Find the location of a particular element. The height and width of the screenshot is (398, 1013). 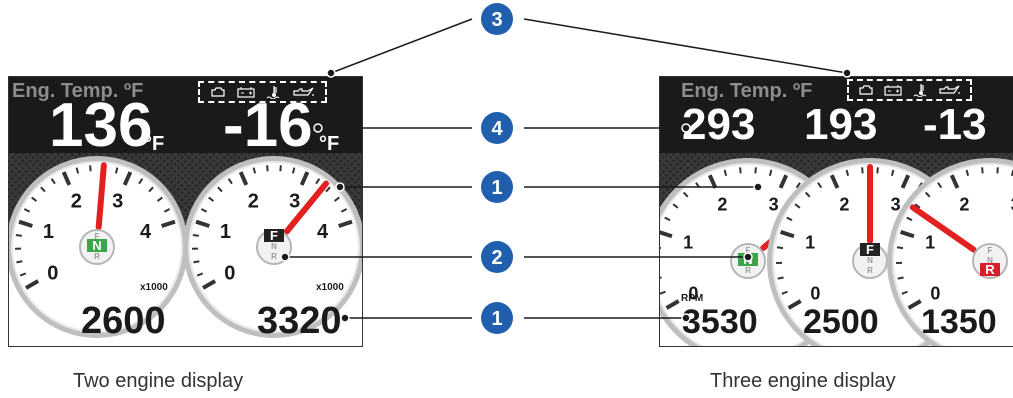

callout-marker: 4 is located at coordinates (497, 128).